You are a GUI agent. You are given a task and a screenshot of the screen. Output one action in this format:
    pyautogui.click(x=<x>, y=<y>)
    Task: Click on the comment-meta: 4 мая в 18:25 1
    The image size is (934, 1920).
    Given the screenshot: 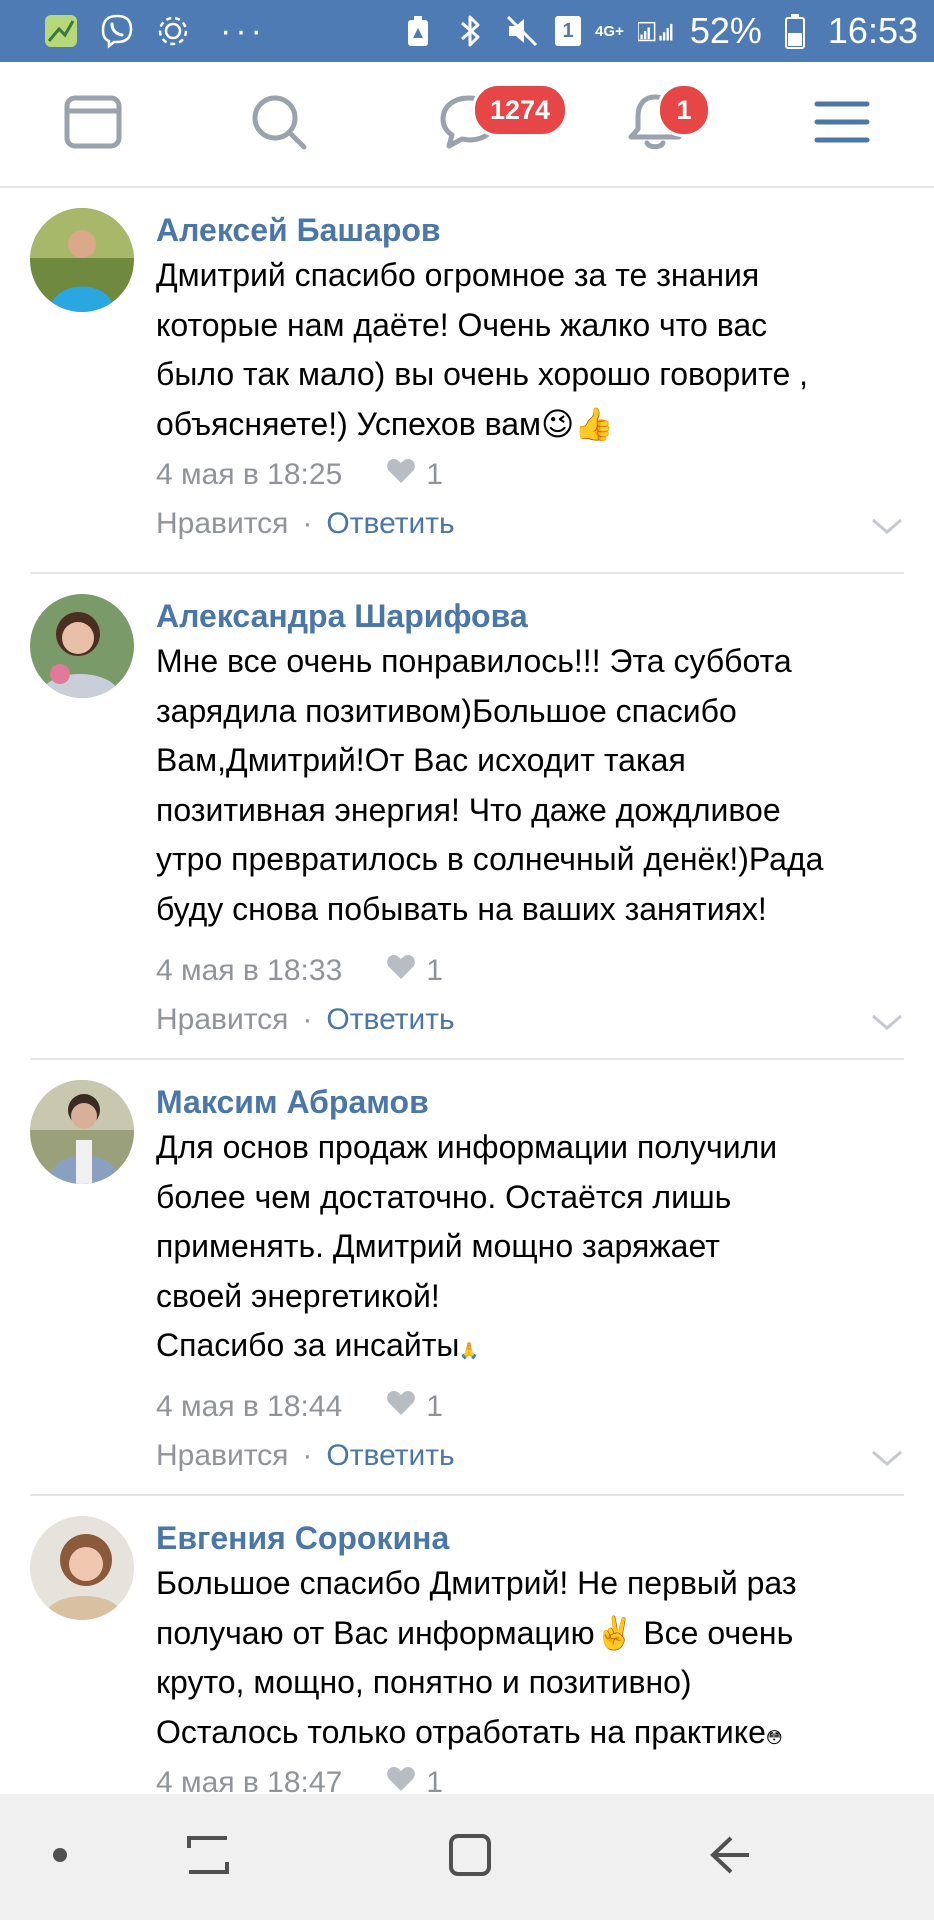 What is the action you would take?
    pyautogui.click(x=299, y=475)
    